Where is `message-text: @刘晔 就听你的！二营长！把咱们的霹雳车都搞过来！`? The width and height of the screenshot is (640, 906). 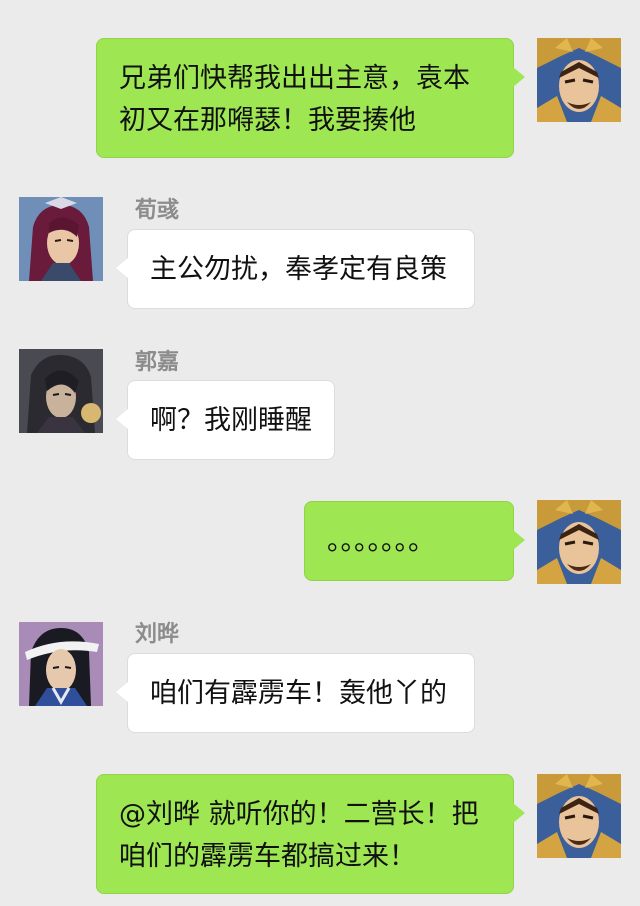 message-text: @刘晔 就听你的！二营长！把咱们的霹雳车都搞过来！ is located at coordinates (299, 835).